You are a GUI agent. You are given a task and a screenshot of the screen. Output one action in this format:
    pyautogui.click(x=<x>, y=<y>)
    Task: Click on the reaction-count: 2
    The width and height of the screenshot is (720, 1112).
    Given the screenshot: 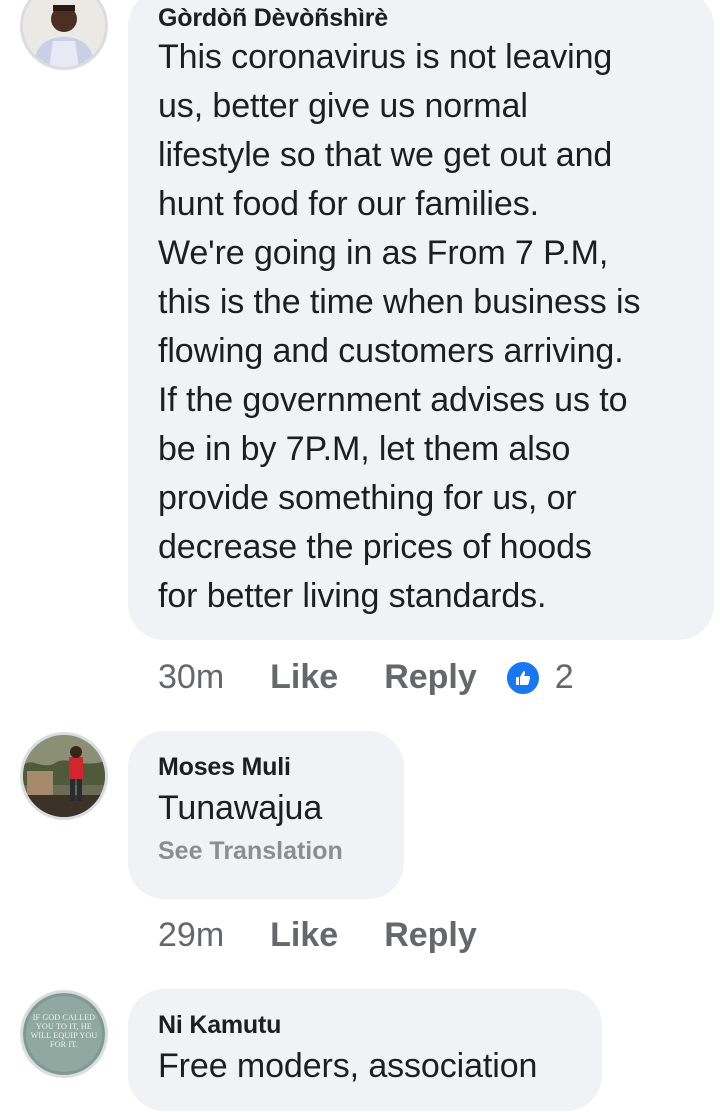 What is the action you would take?
    pyautogui.click(x=564, y=677)
    